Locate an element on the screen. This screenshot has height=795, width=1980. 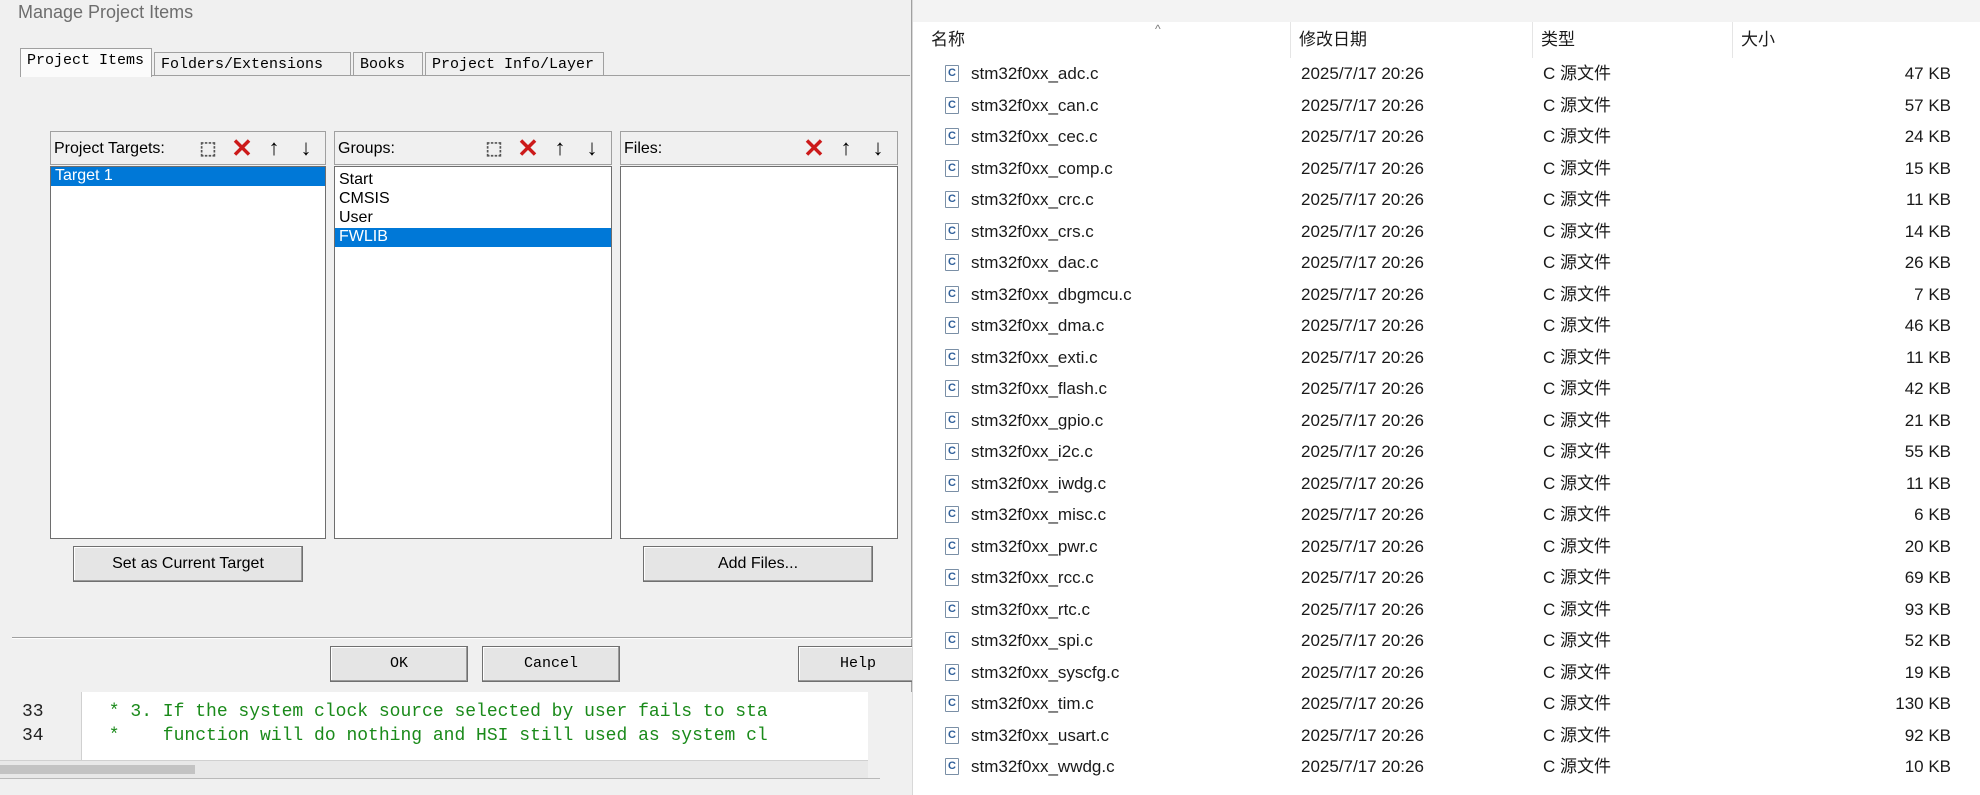
file-name: stm32f0xx_dbgmcu.c is located at coordinates (1051, 294).